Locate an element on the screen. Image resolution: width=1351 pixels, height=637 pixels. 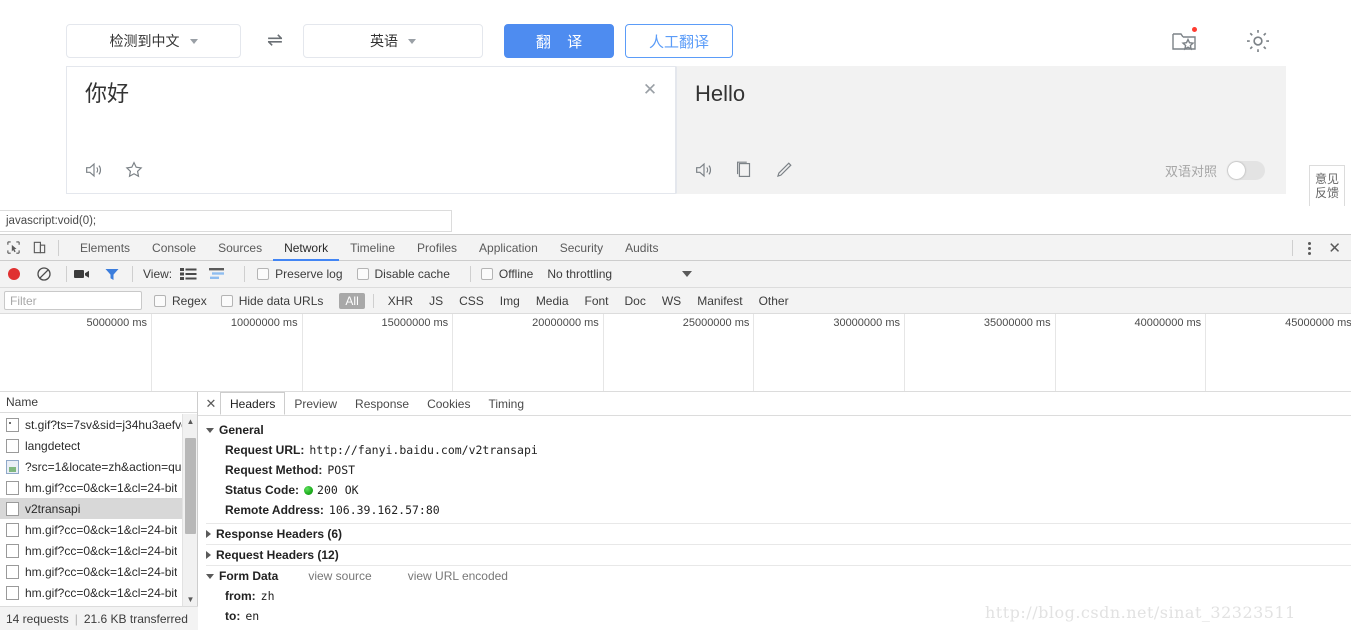
devtools-tab-sources: Sources is located at coordinates (240, 248).